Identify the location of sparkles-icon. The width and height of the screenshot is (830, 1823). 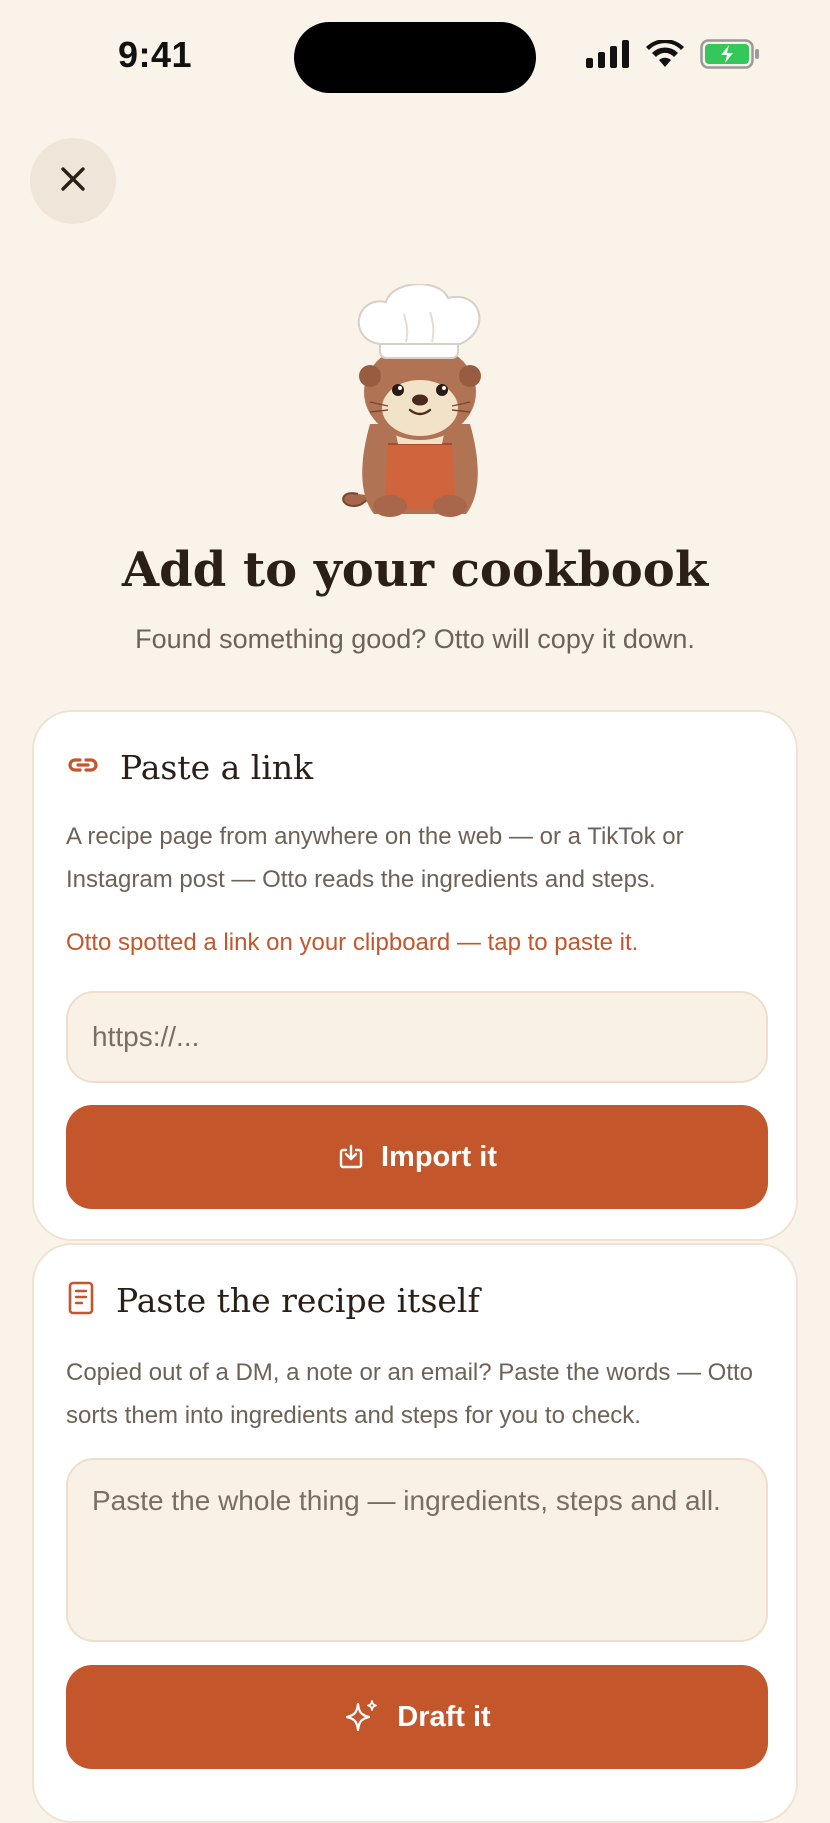
(362, 1717).